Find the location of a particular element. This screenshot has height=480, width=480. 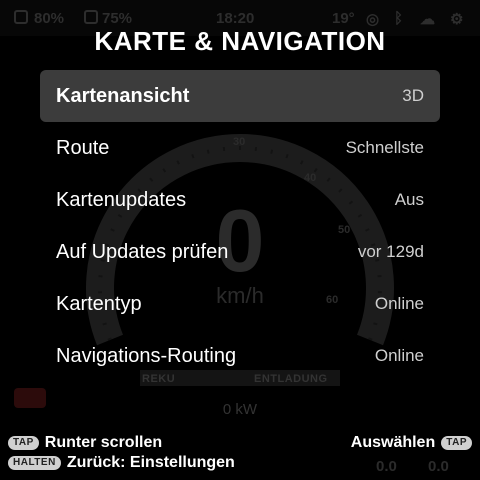

hold-badge: HALTEN is located at coordinates (34, 463).